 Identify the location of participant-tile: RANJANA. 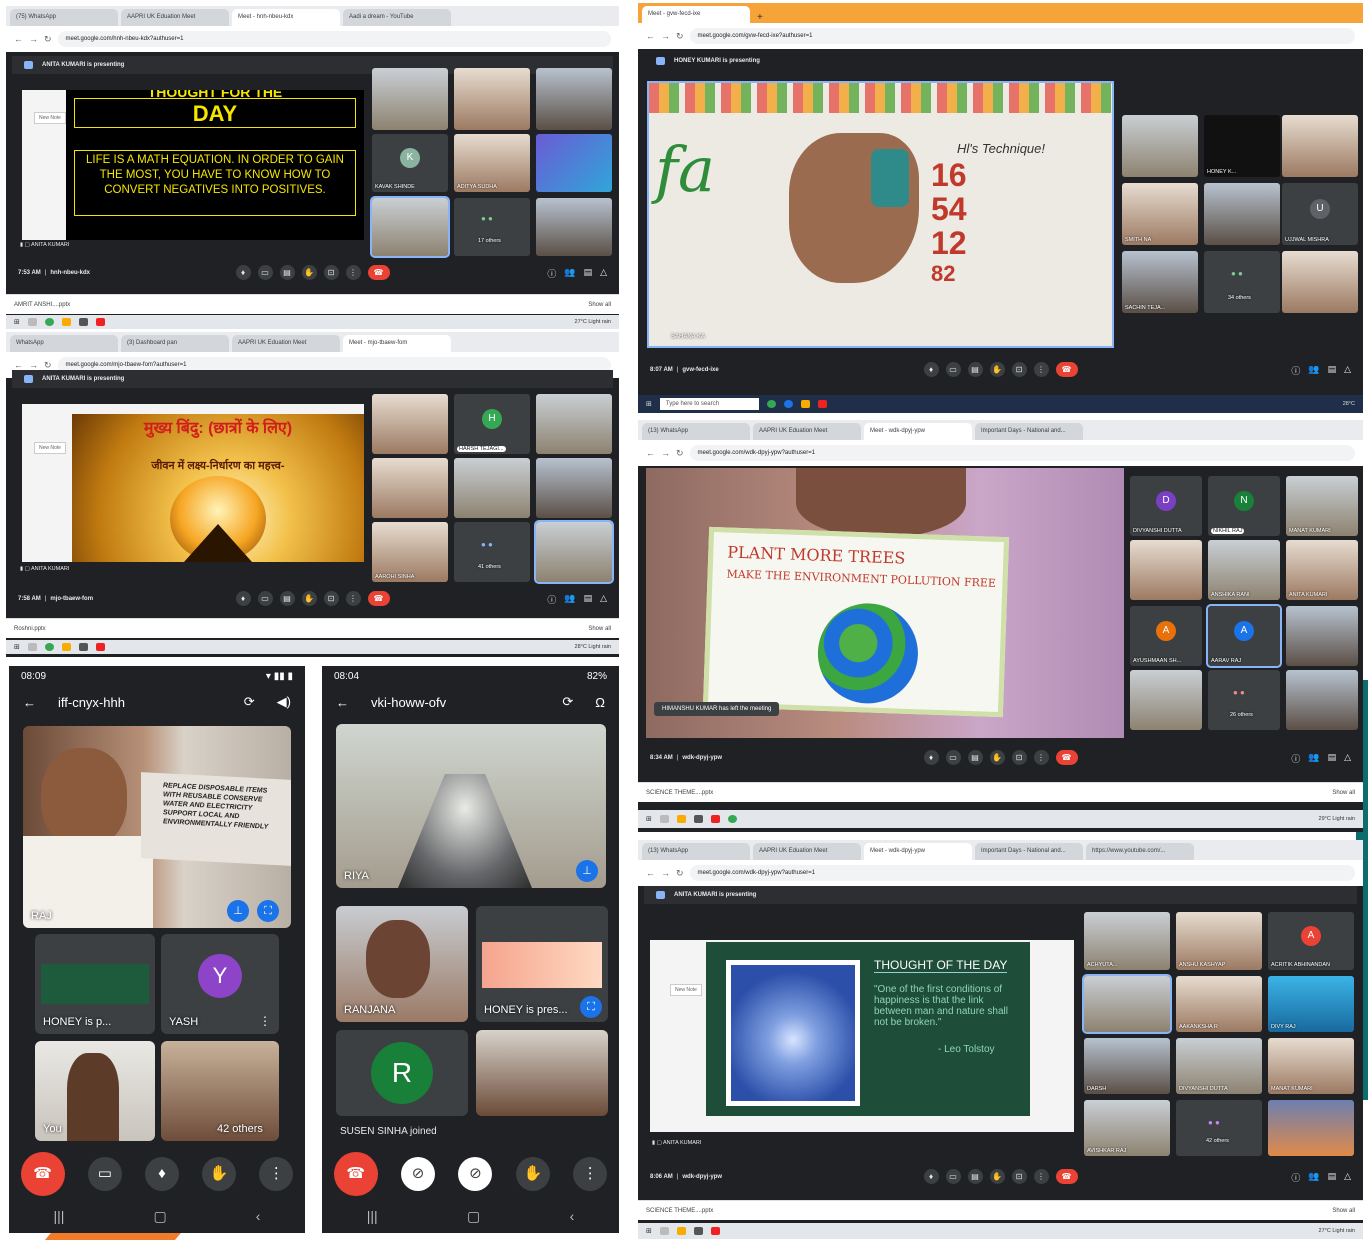
(402, 964).